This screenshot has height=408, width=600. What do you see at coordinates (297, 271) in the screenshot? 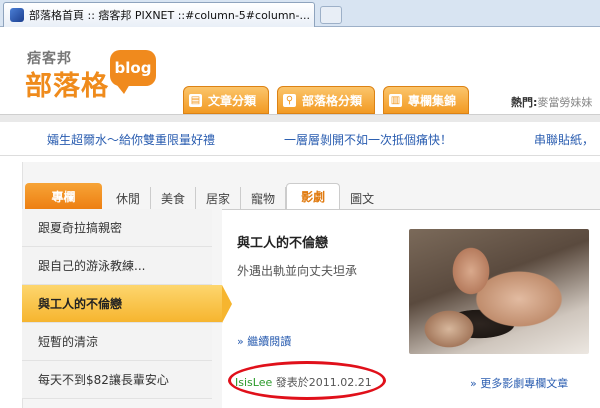
I see `article-description: 外遇出軌並向丈夫坦承` at bounding box center [297, 271].